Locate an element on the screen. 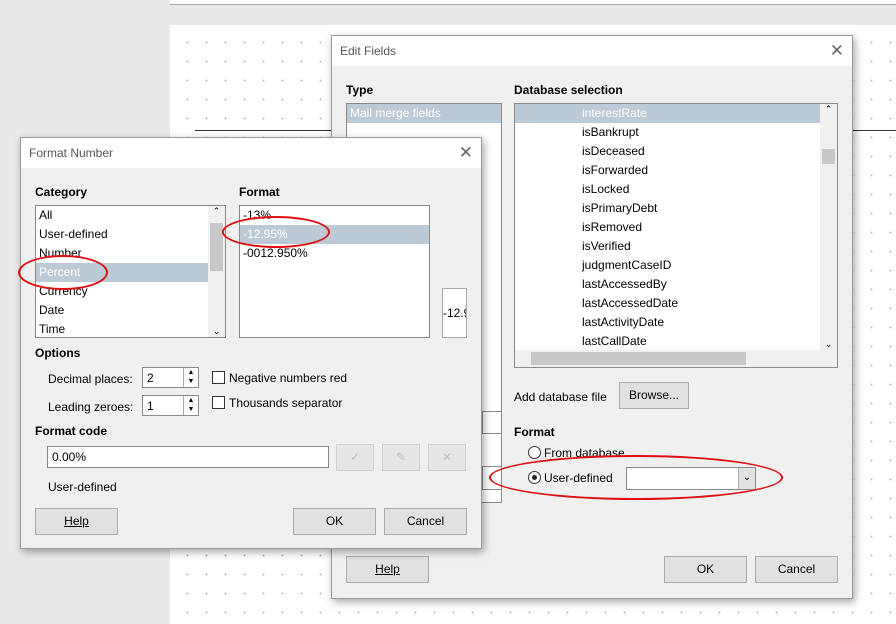 The width and height of the screenshot is (896, 624). list-item: Number is located at coordinates (122, 253).